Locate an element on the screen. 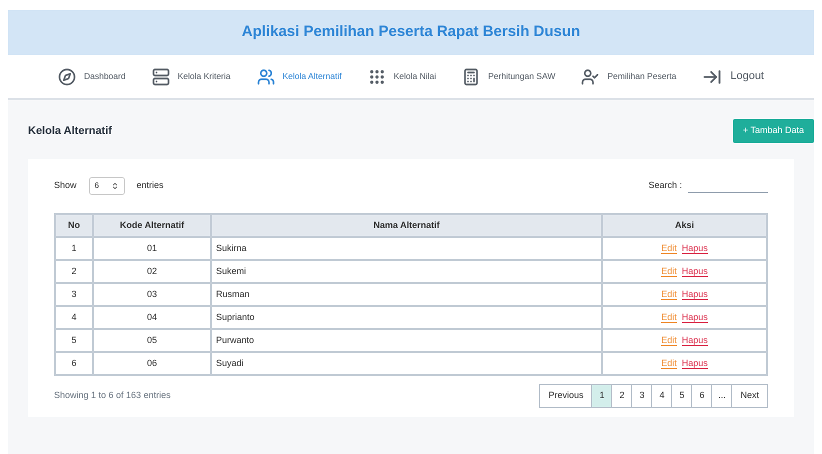 This screenshot has width=822, height=454. user-check-icon is located at coordinates (590, 77).